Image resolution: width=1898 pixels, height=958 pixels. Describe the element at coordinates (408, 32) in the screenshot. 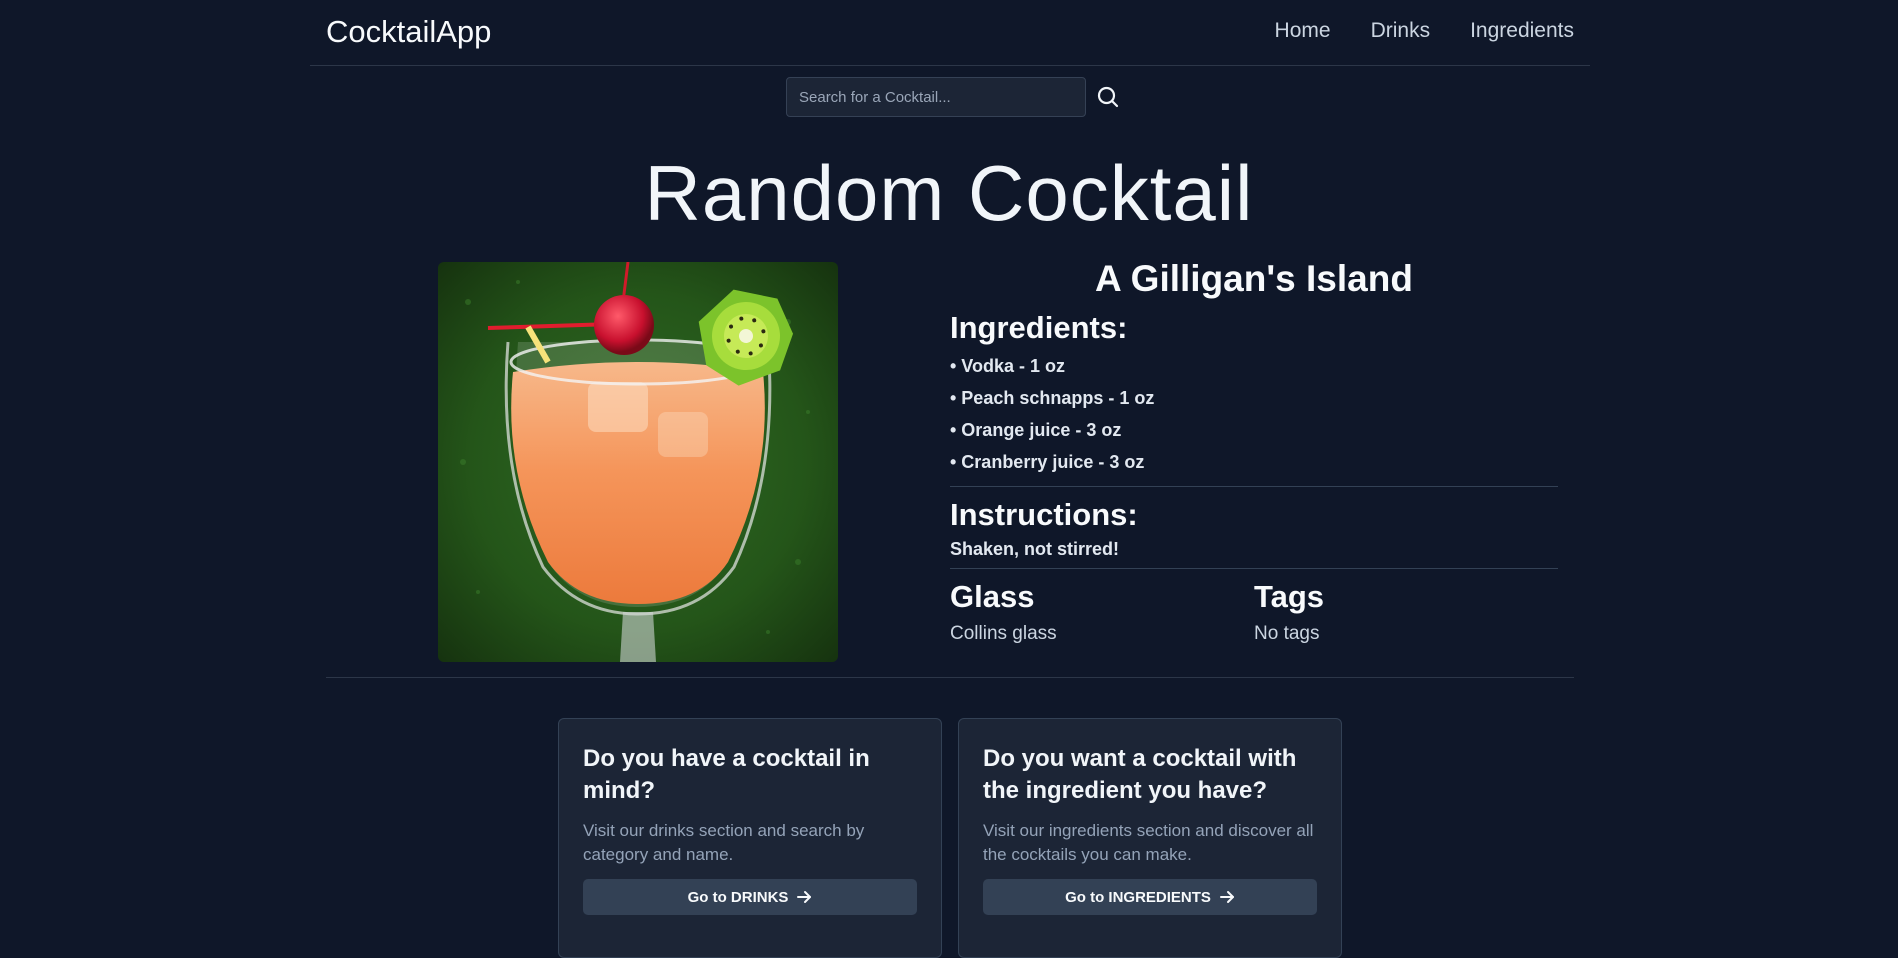

I see `brand-logo: CocktailApp` at that location.